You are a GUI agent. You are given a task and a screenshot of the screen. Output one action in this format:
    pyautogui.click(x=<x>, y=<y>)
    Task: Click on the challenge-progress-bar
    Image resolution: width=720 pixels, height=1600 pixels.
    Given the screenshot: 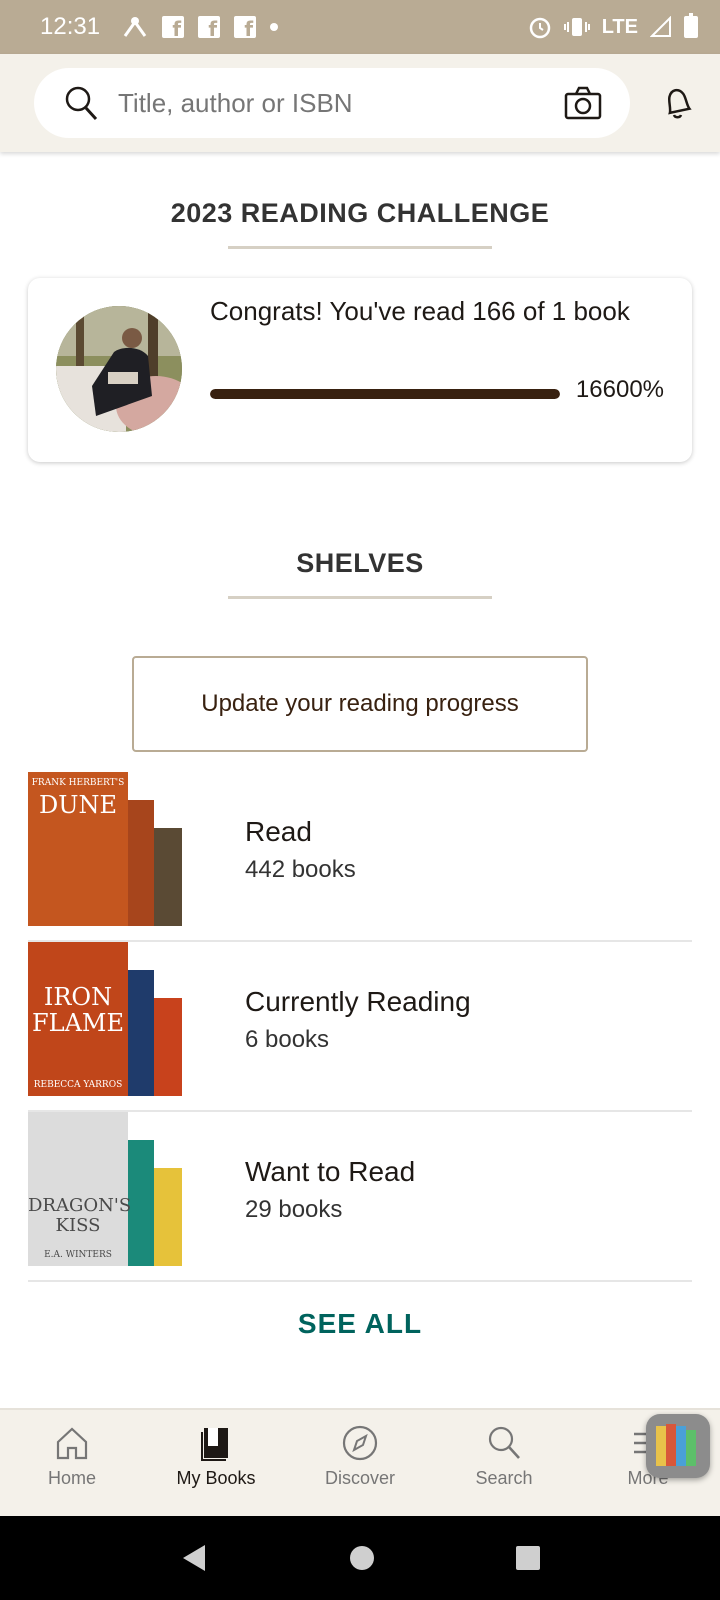 What is the action you would take?
    pyautogui.click(x=385, y=394)
    